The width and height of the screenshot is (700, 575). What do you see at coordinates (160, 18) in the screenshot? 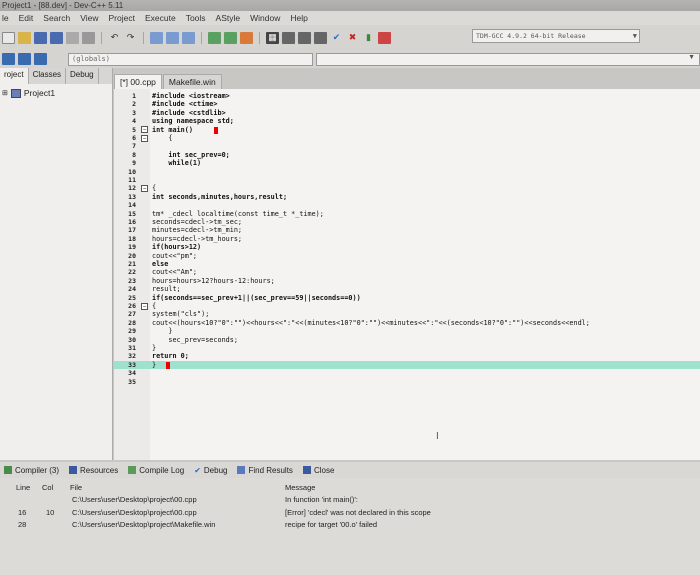
I see `menu-execute: Execute` at bounding box center [160, 18].